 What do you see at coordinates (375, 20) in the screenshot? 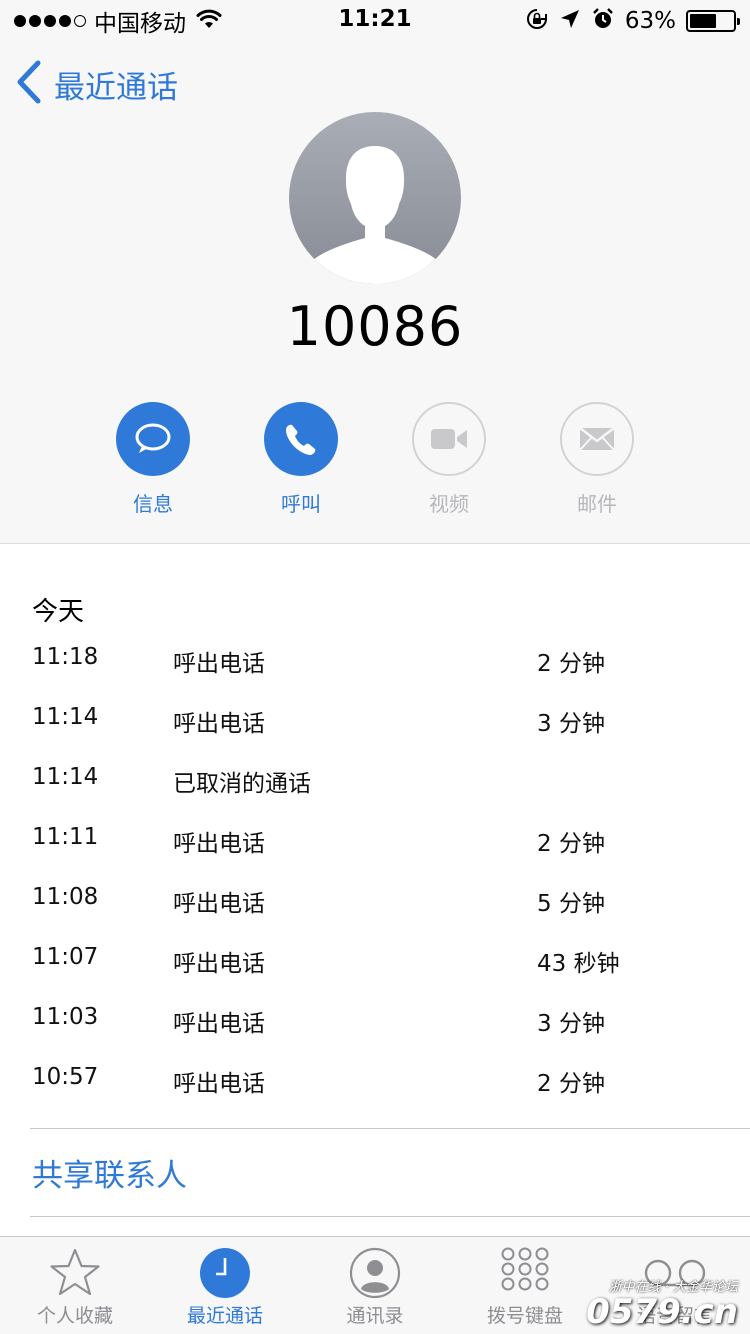
I see `status-bar: 中国移动 11:21 63%` at bounding box center [375, 20].